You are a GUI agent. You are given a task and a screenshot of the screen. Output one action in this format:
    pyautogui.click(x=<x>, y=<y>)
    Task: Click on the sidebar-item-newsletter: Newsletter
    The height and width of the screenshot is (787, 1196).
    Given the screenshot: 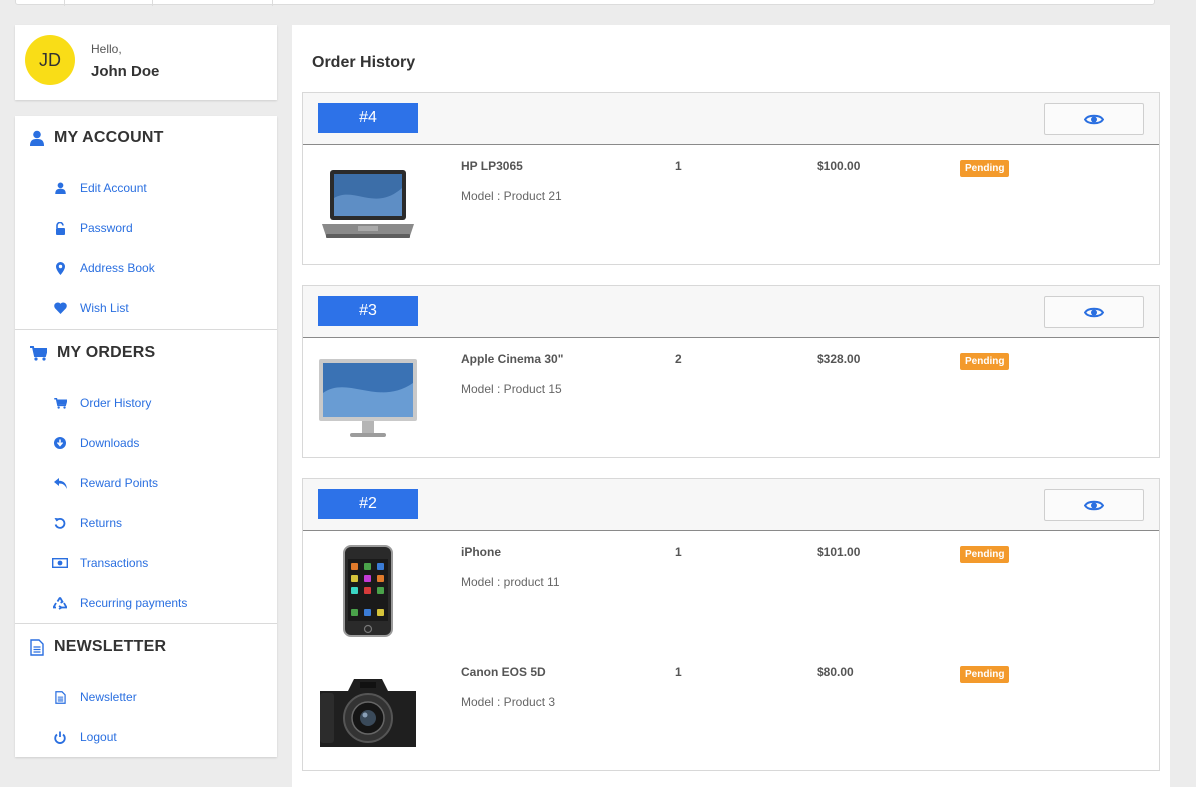 What is the action you would take?
    pyautogui.click(x=94, y=697)
    